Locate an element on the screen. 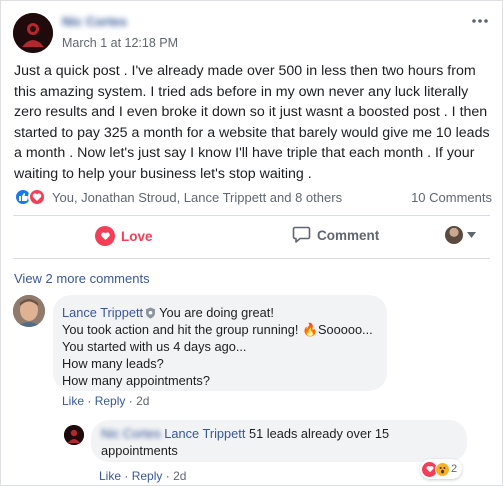 The width and height of the screenshot is (503, 486). more-options-button is located at coordinates (480, 21).